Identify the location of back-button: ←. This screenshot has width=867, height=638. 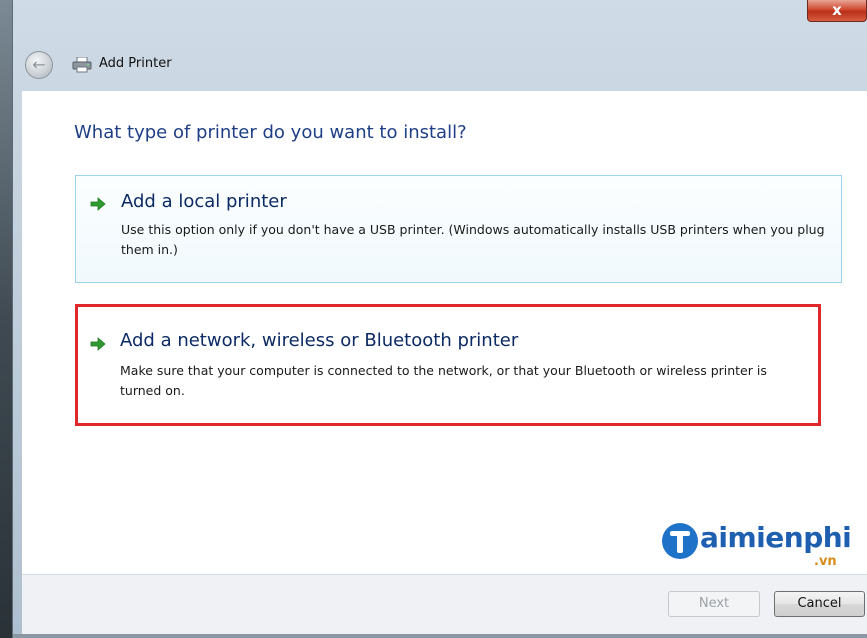
(39, 65).